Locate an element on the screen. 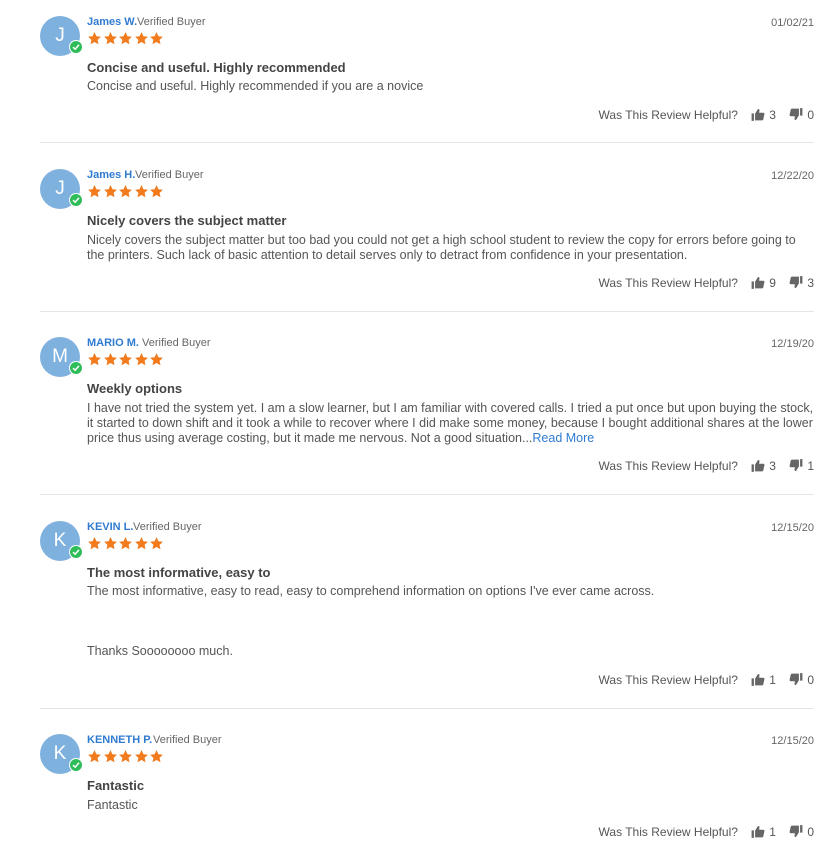  review-title: Concise and useful. Highly recommended is located at coordinates (216, 67).